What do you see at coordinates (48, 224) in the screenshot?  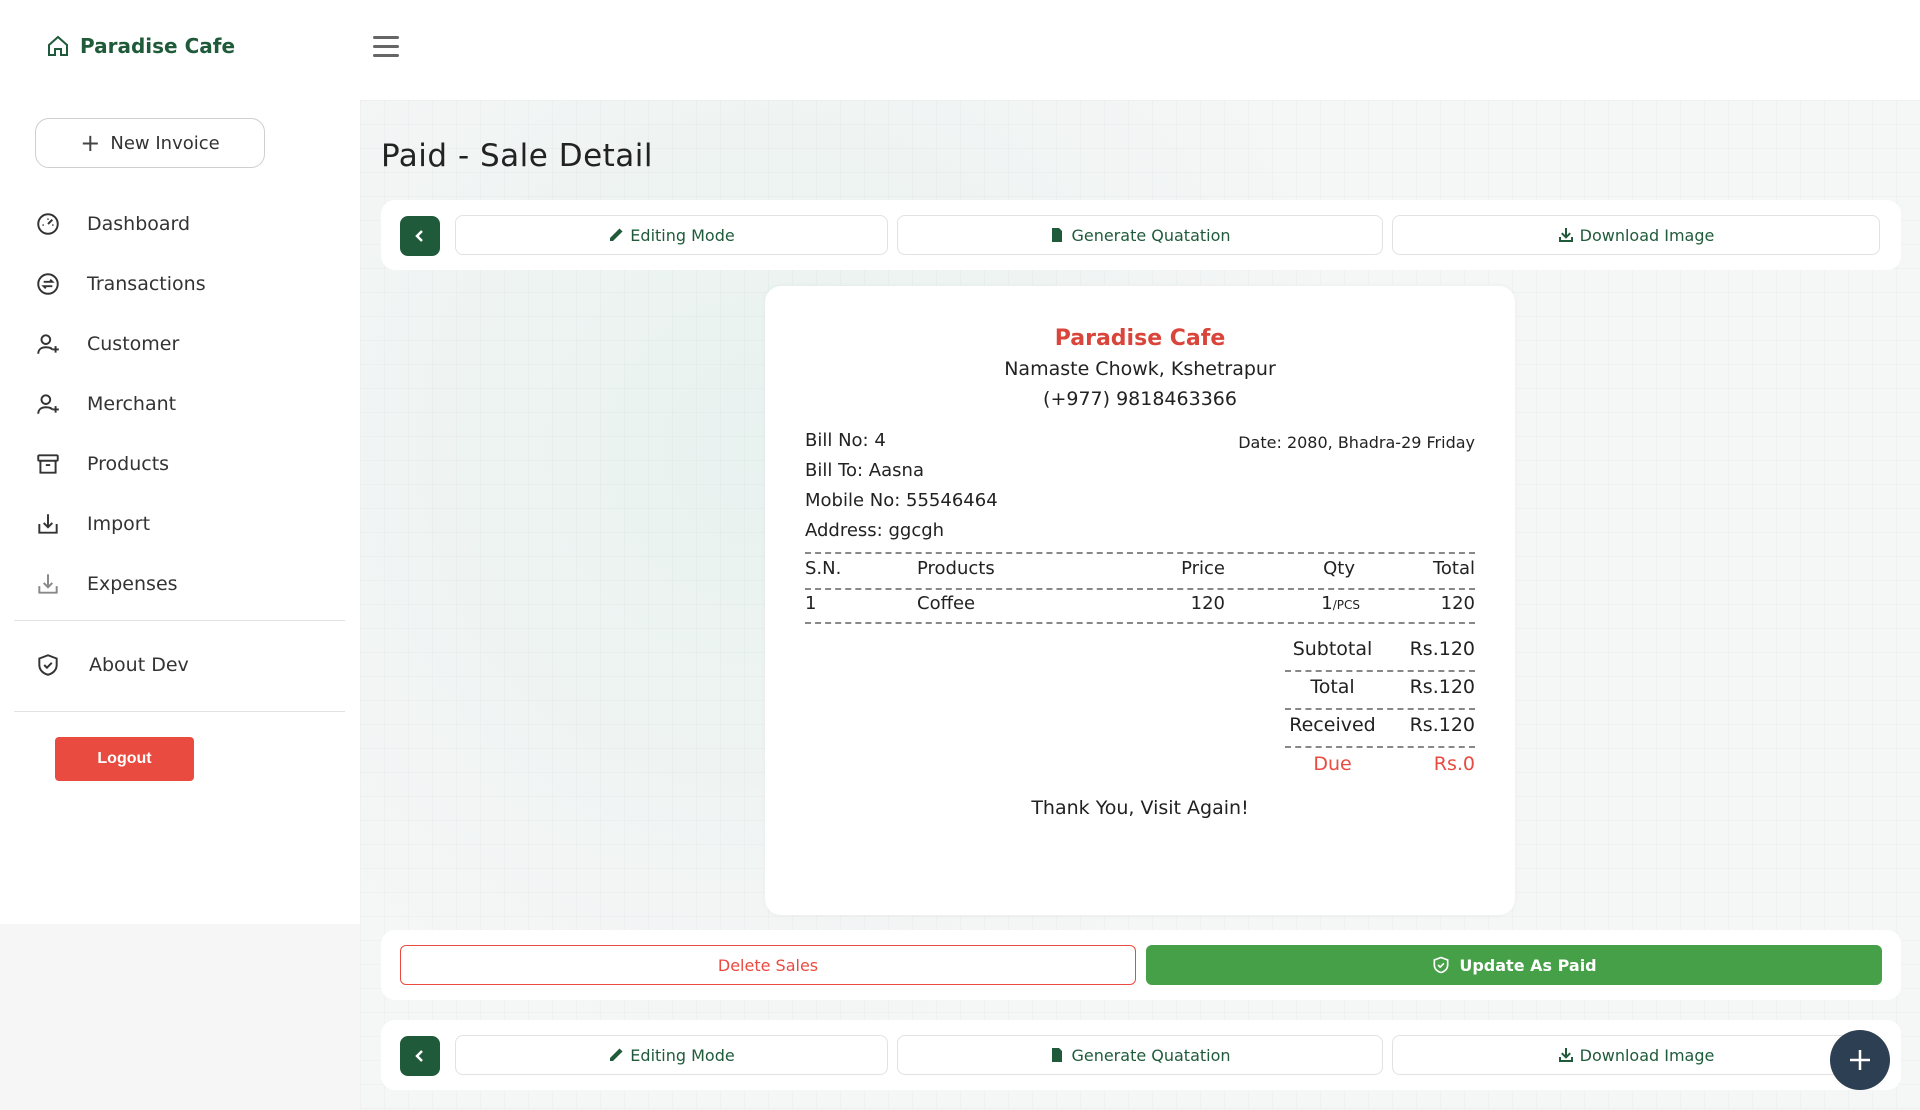 I see `dashboard-icon` at bounding box center [48, 224].